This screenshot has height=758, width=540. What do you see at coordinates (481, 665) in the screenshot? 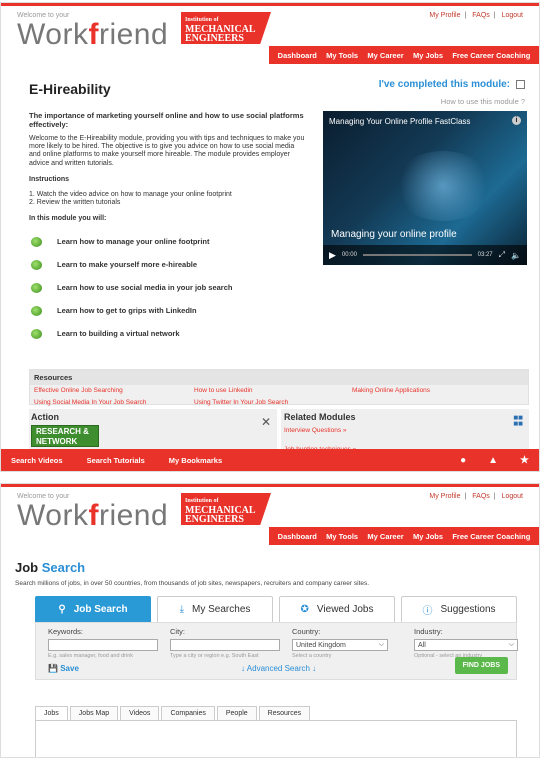
I see `find-jobs-button: FIND JOBS` at bounding box center [481, 665].